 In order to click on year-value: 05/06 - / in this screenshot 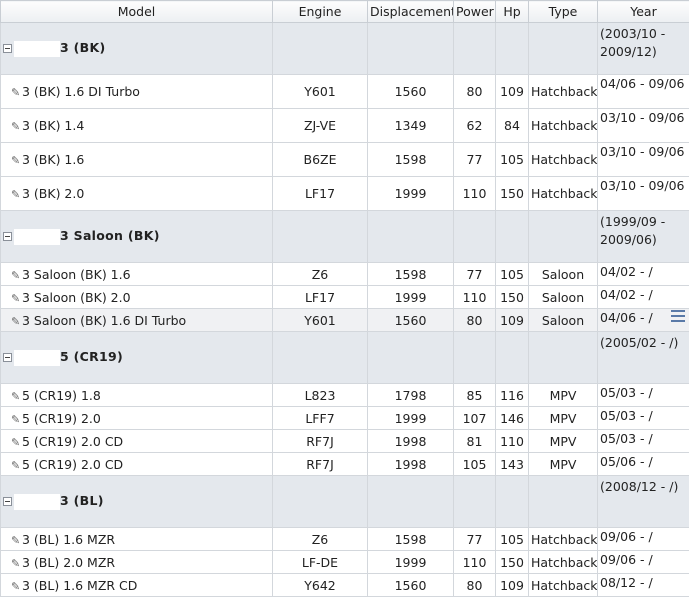, I will do `click(626, 461)`.